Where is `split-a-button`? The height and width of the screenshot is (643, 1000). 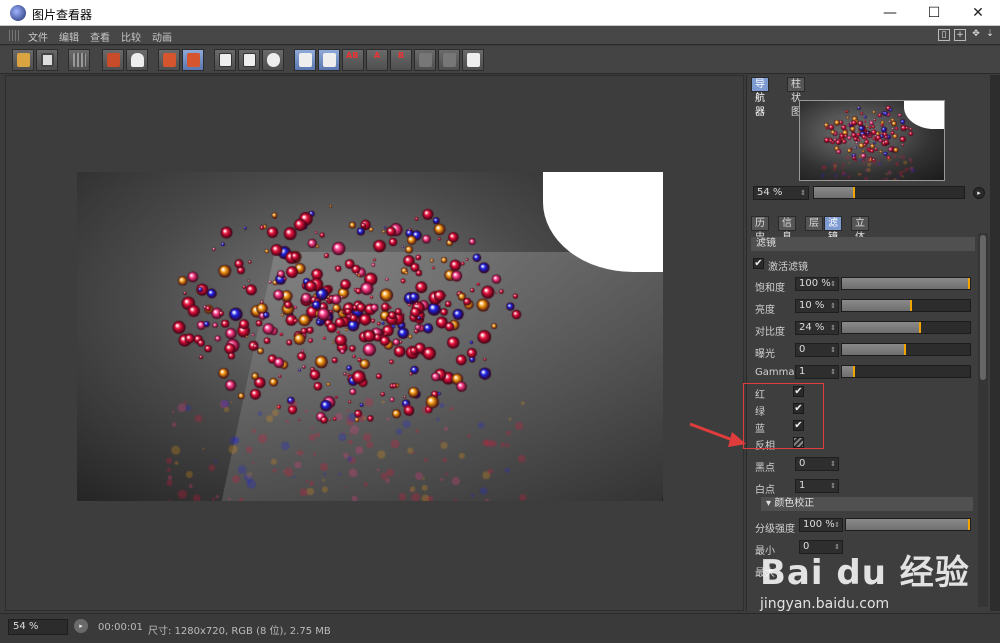
split-a-button is located at coordinates (425, 60).